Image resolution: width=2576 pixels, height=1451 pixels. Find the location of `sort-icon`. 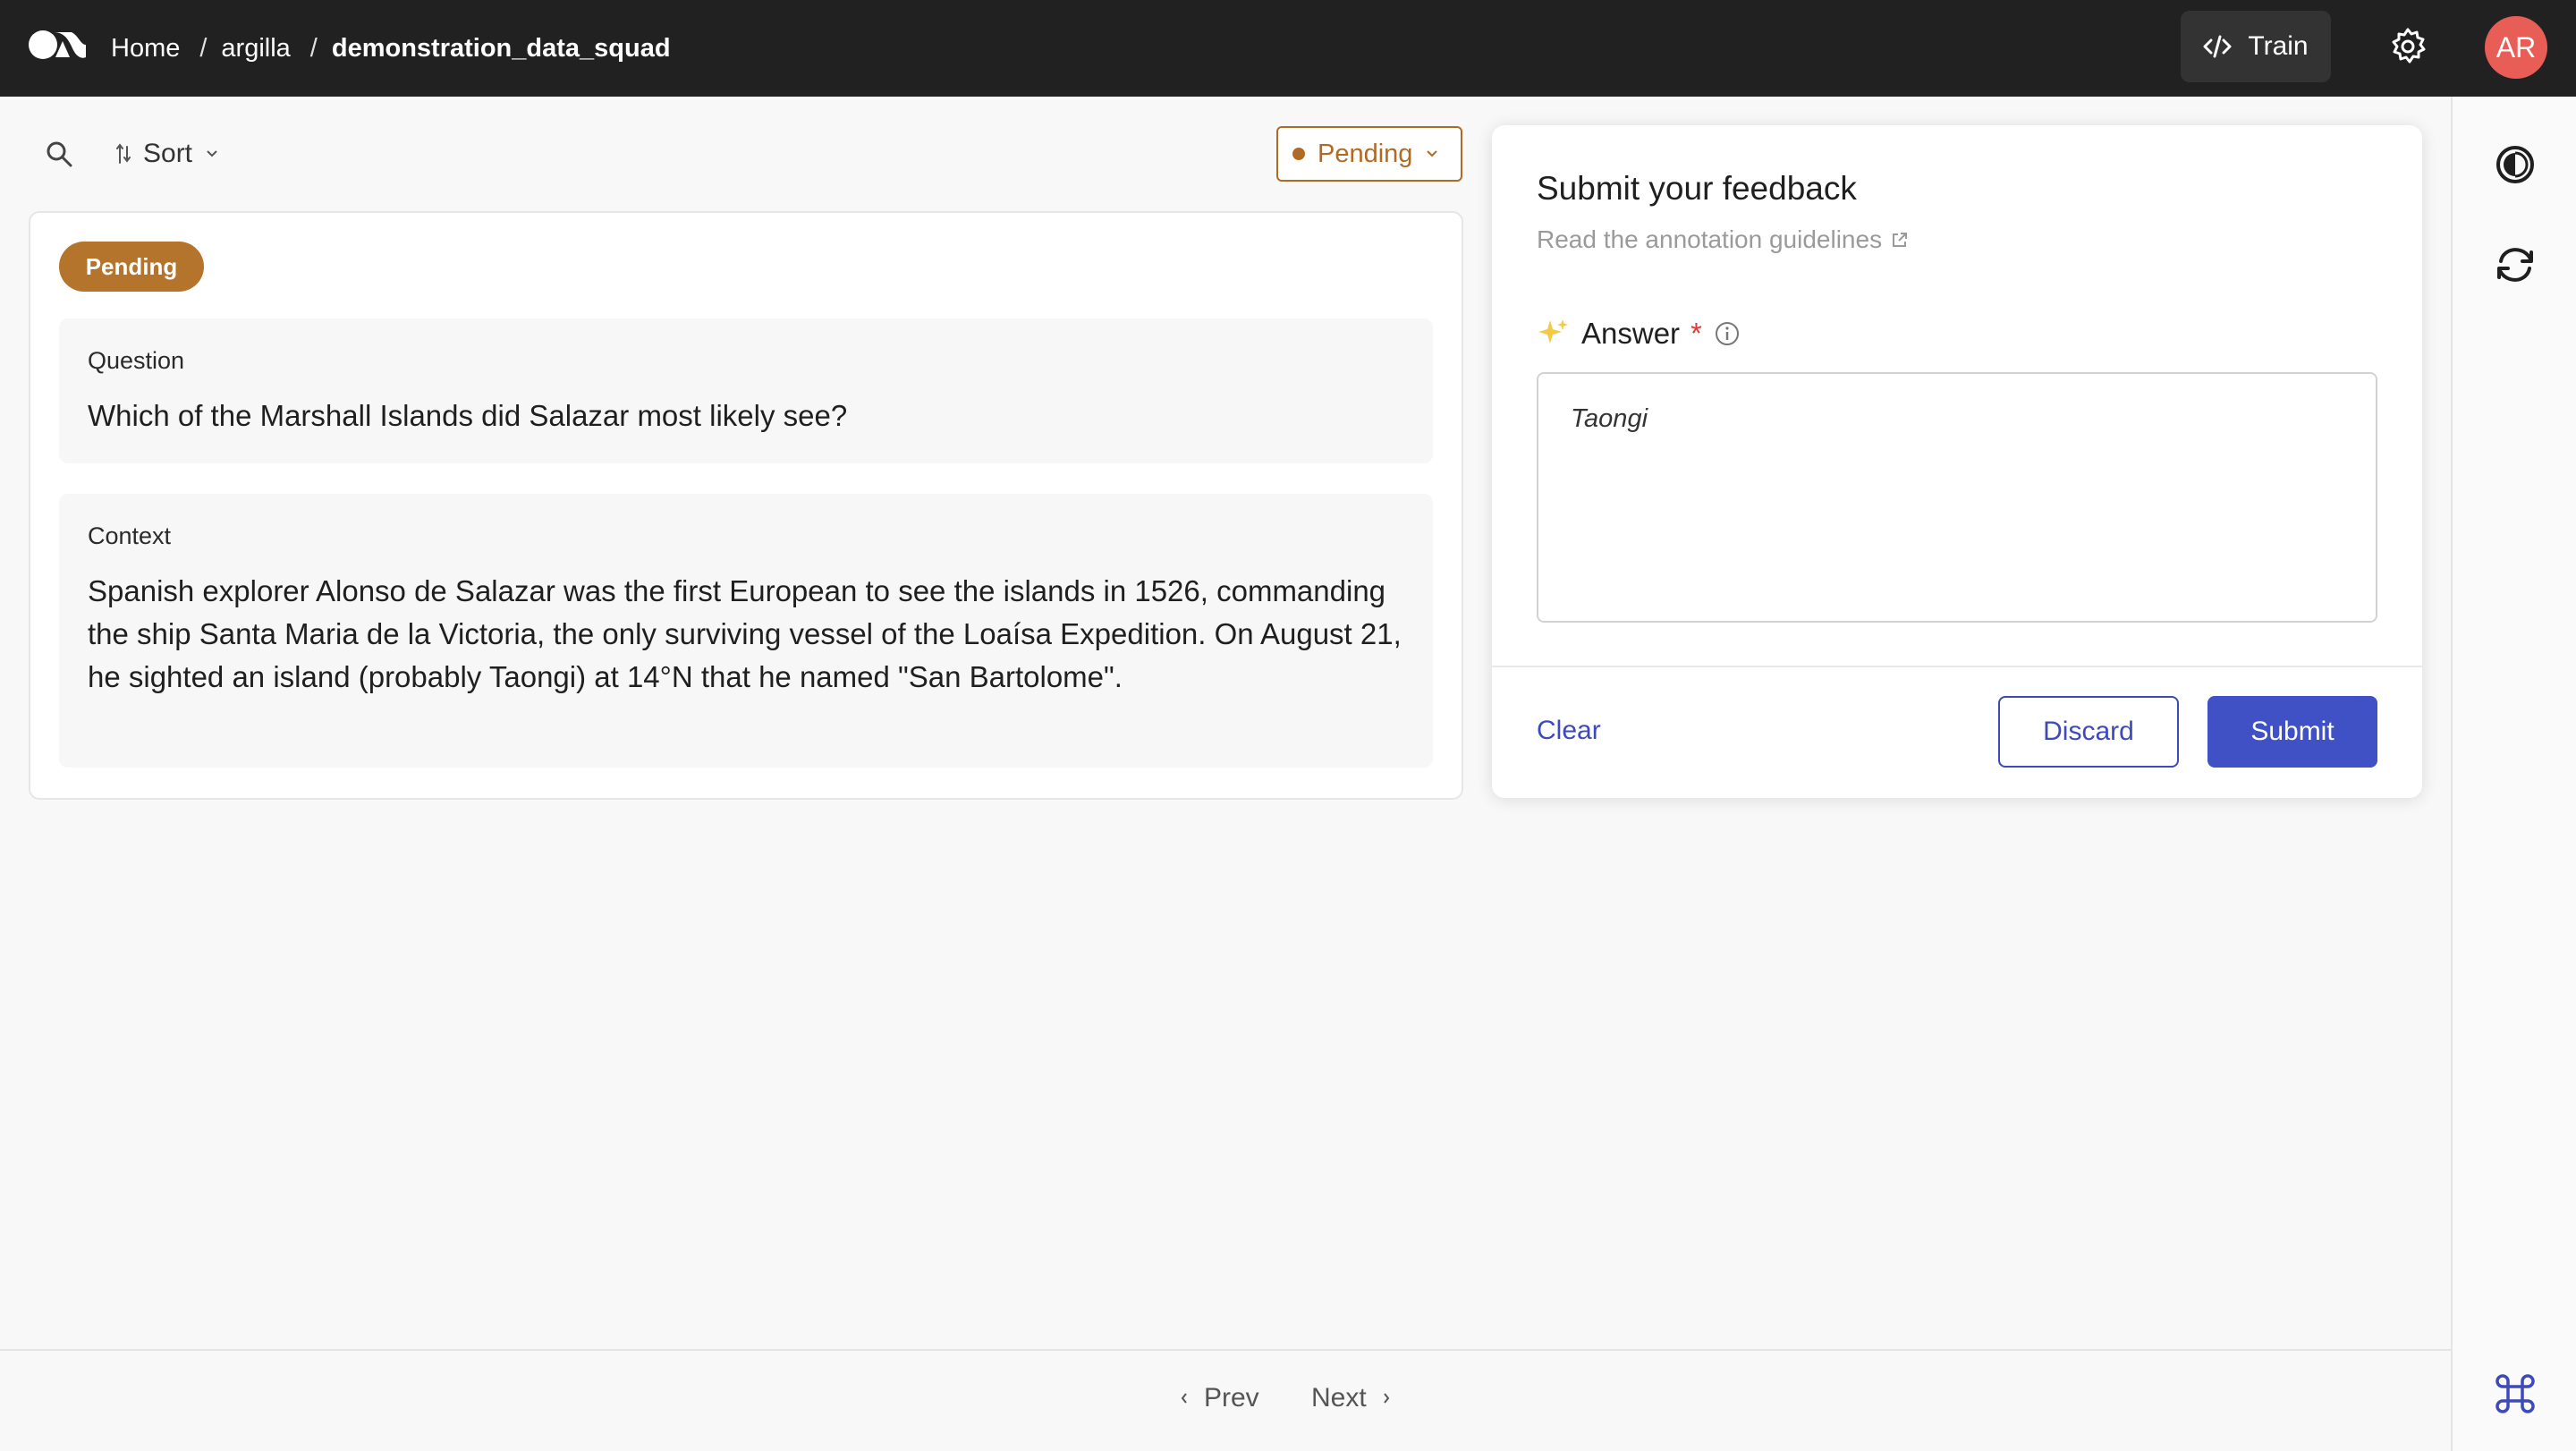

sort-icon is located at coordinates (123, 153).